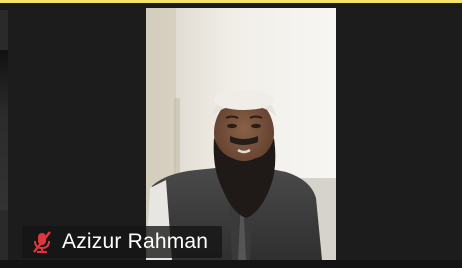  I want to click on participant-name: Azizur Rahman, so click(135, 241).